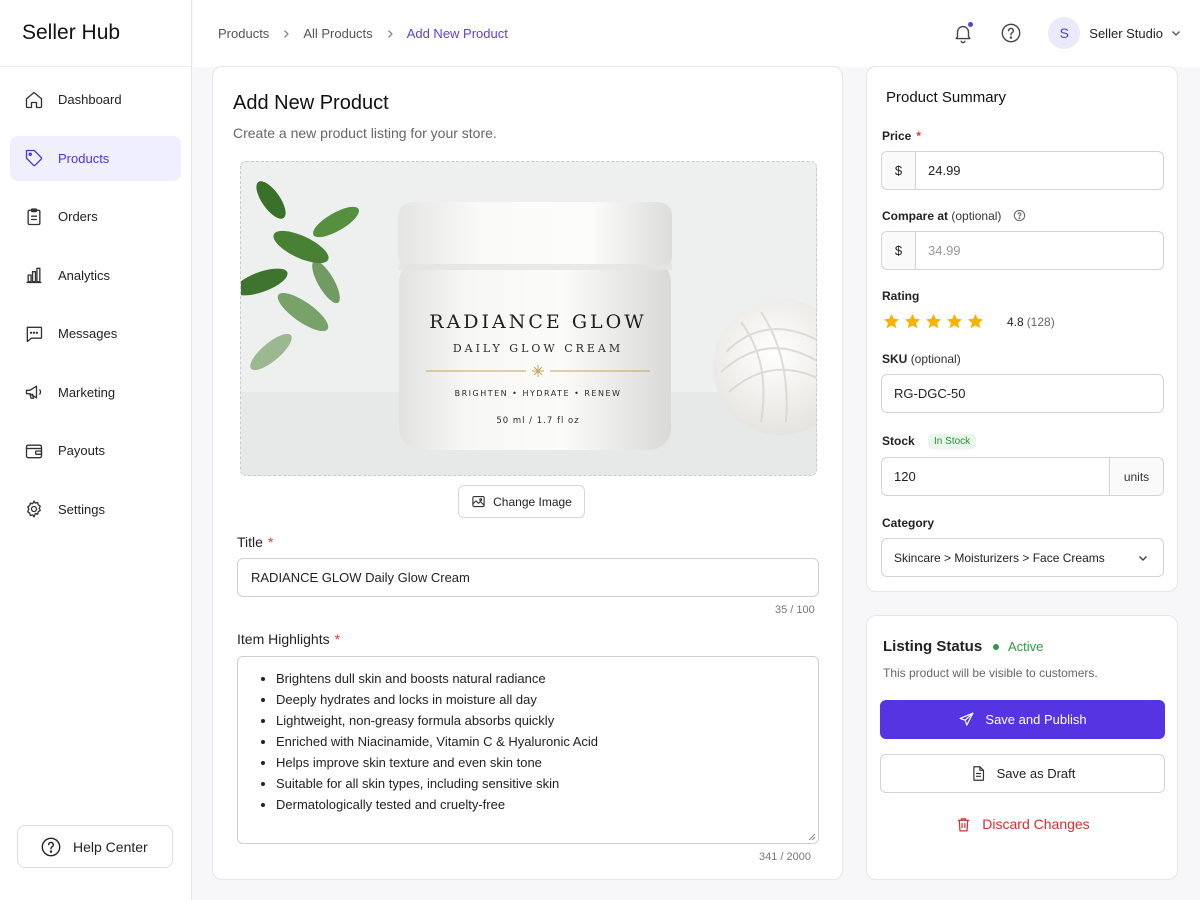 Image resolution: width=1200 pixels, height=900 pixels. I want to click on title-label: Title *, so click(255, 542).